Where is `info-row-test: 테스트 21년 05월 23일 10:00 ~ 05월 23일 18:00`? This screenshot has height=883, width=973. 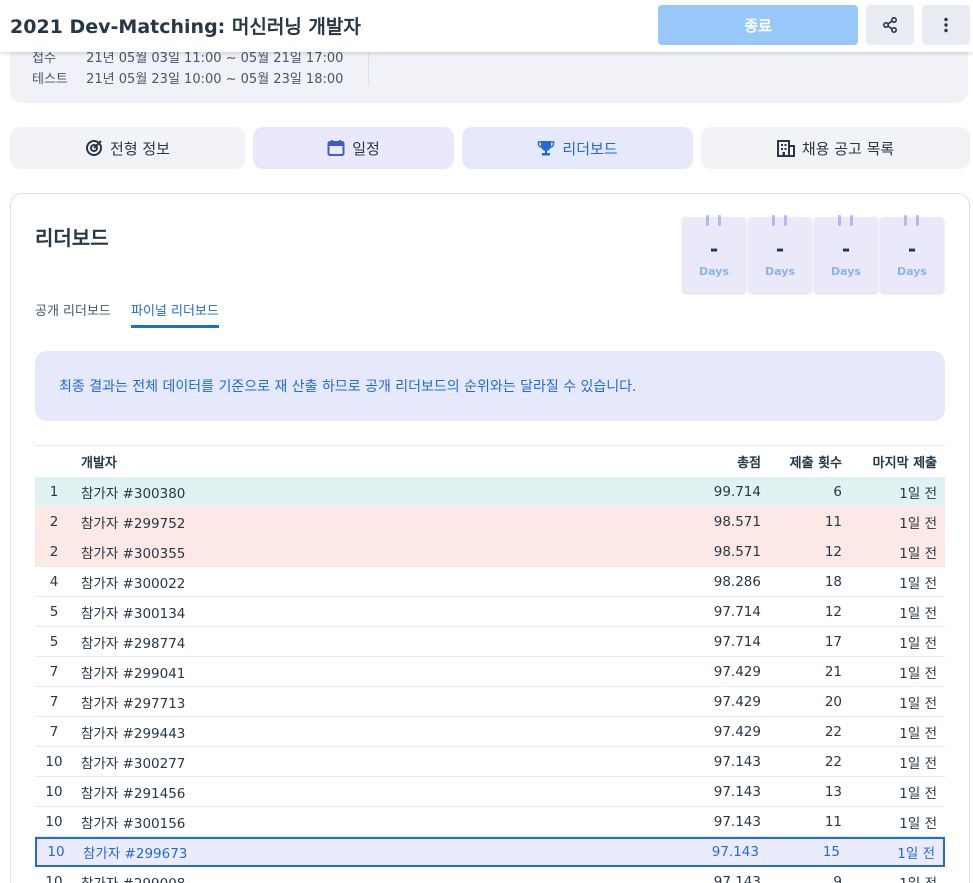
info-row-test: 테스트 21년 05월 23일 10:00 ~ 05월 23일 18:00 is located at coordinates (187, 77).